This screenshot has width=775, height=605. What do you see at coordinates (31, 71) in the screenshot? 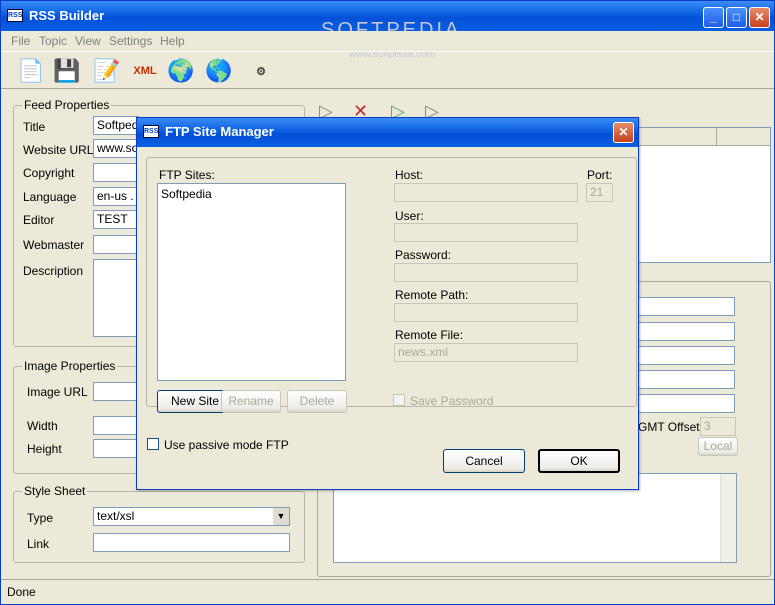
I see `new-document-icon: 📄` at bounding box center [31, 71].